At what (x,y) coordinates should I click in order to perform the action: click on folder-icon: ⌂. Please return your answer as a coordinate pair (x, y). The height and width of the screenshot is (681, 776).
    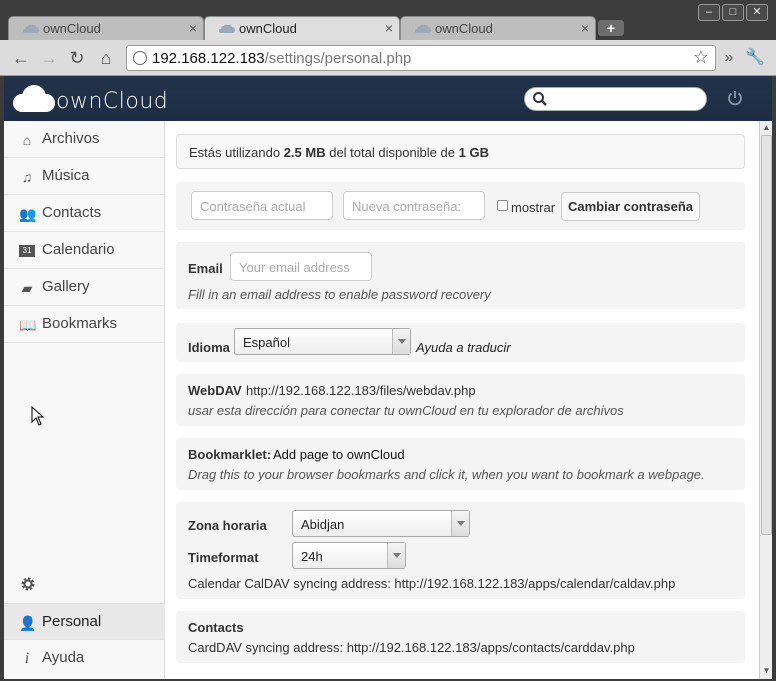
    Looking at the image, I should click on (27, 140).